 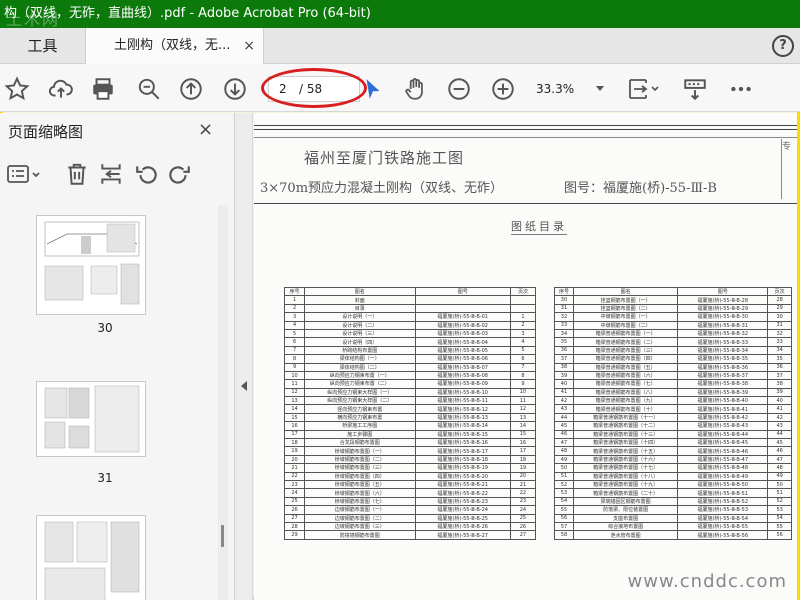 What do you see at coordinates (462, 526) in the screenshot?
I see `table-cell: 福厦施(桥)-55-Ⅲ-B-26` at bounding box center [462, 526].